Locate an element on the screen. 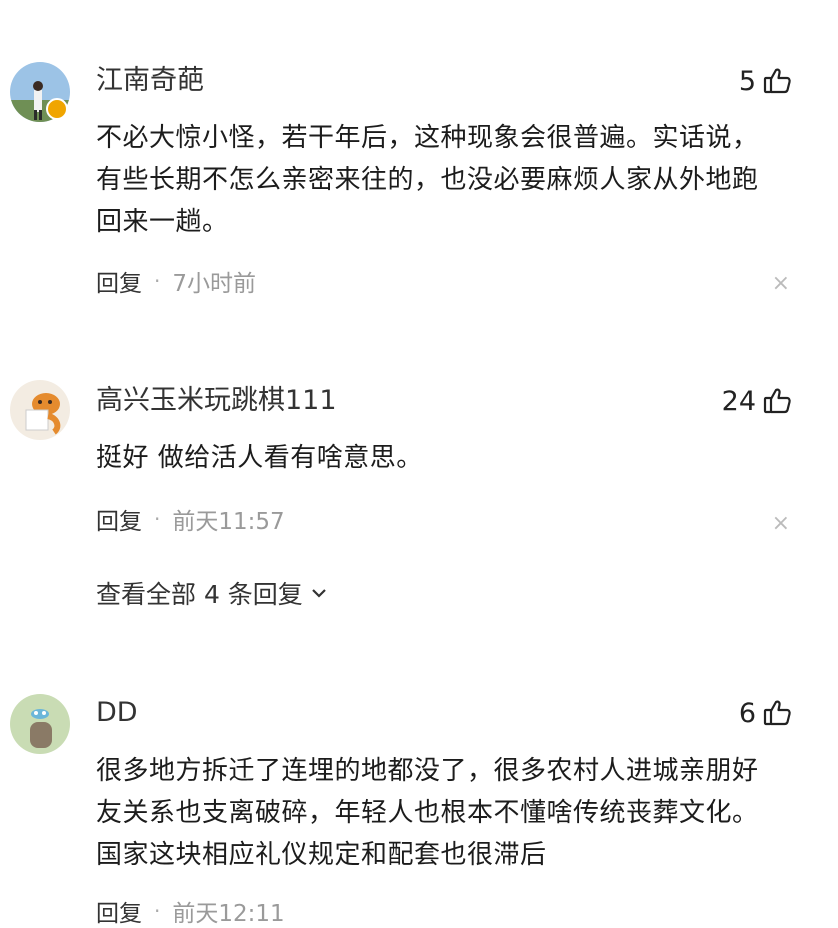 Image resolution: width=838 pixels, height=928 pixels. comment-text-line: 挺好 做给活人看有啥意思。 is located at coordinates (259, 458).